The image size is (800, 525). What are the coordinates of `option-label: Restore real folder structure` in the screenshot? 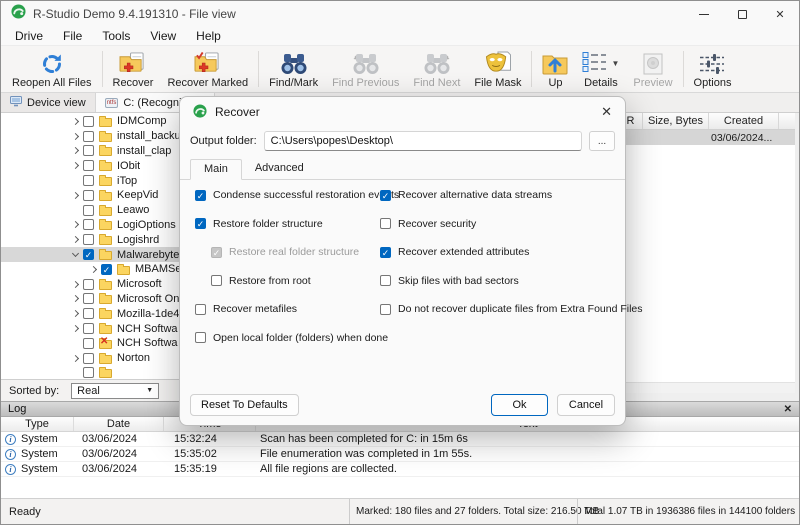 It's located at (294, 252).